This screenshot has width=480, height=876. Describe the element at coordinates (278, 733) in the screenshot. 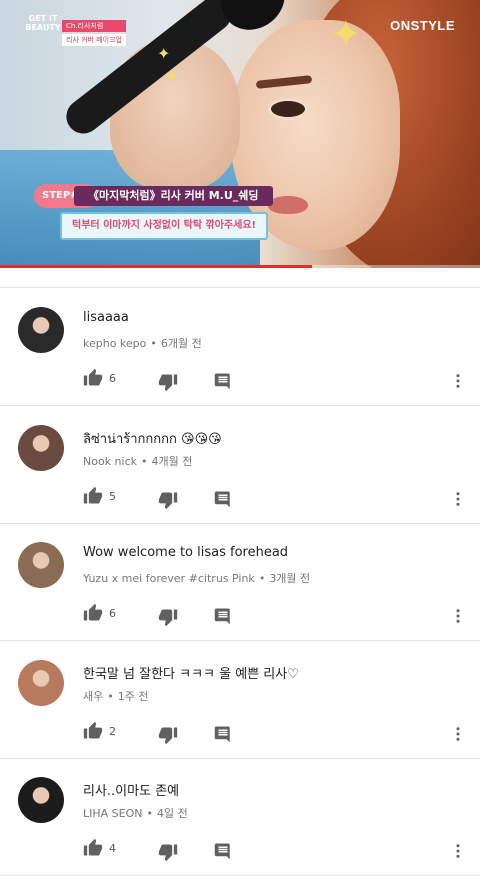

I see `comment-actions: 2` at that location.